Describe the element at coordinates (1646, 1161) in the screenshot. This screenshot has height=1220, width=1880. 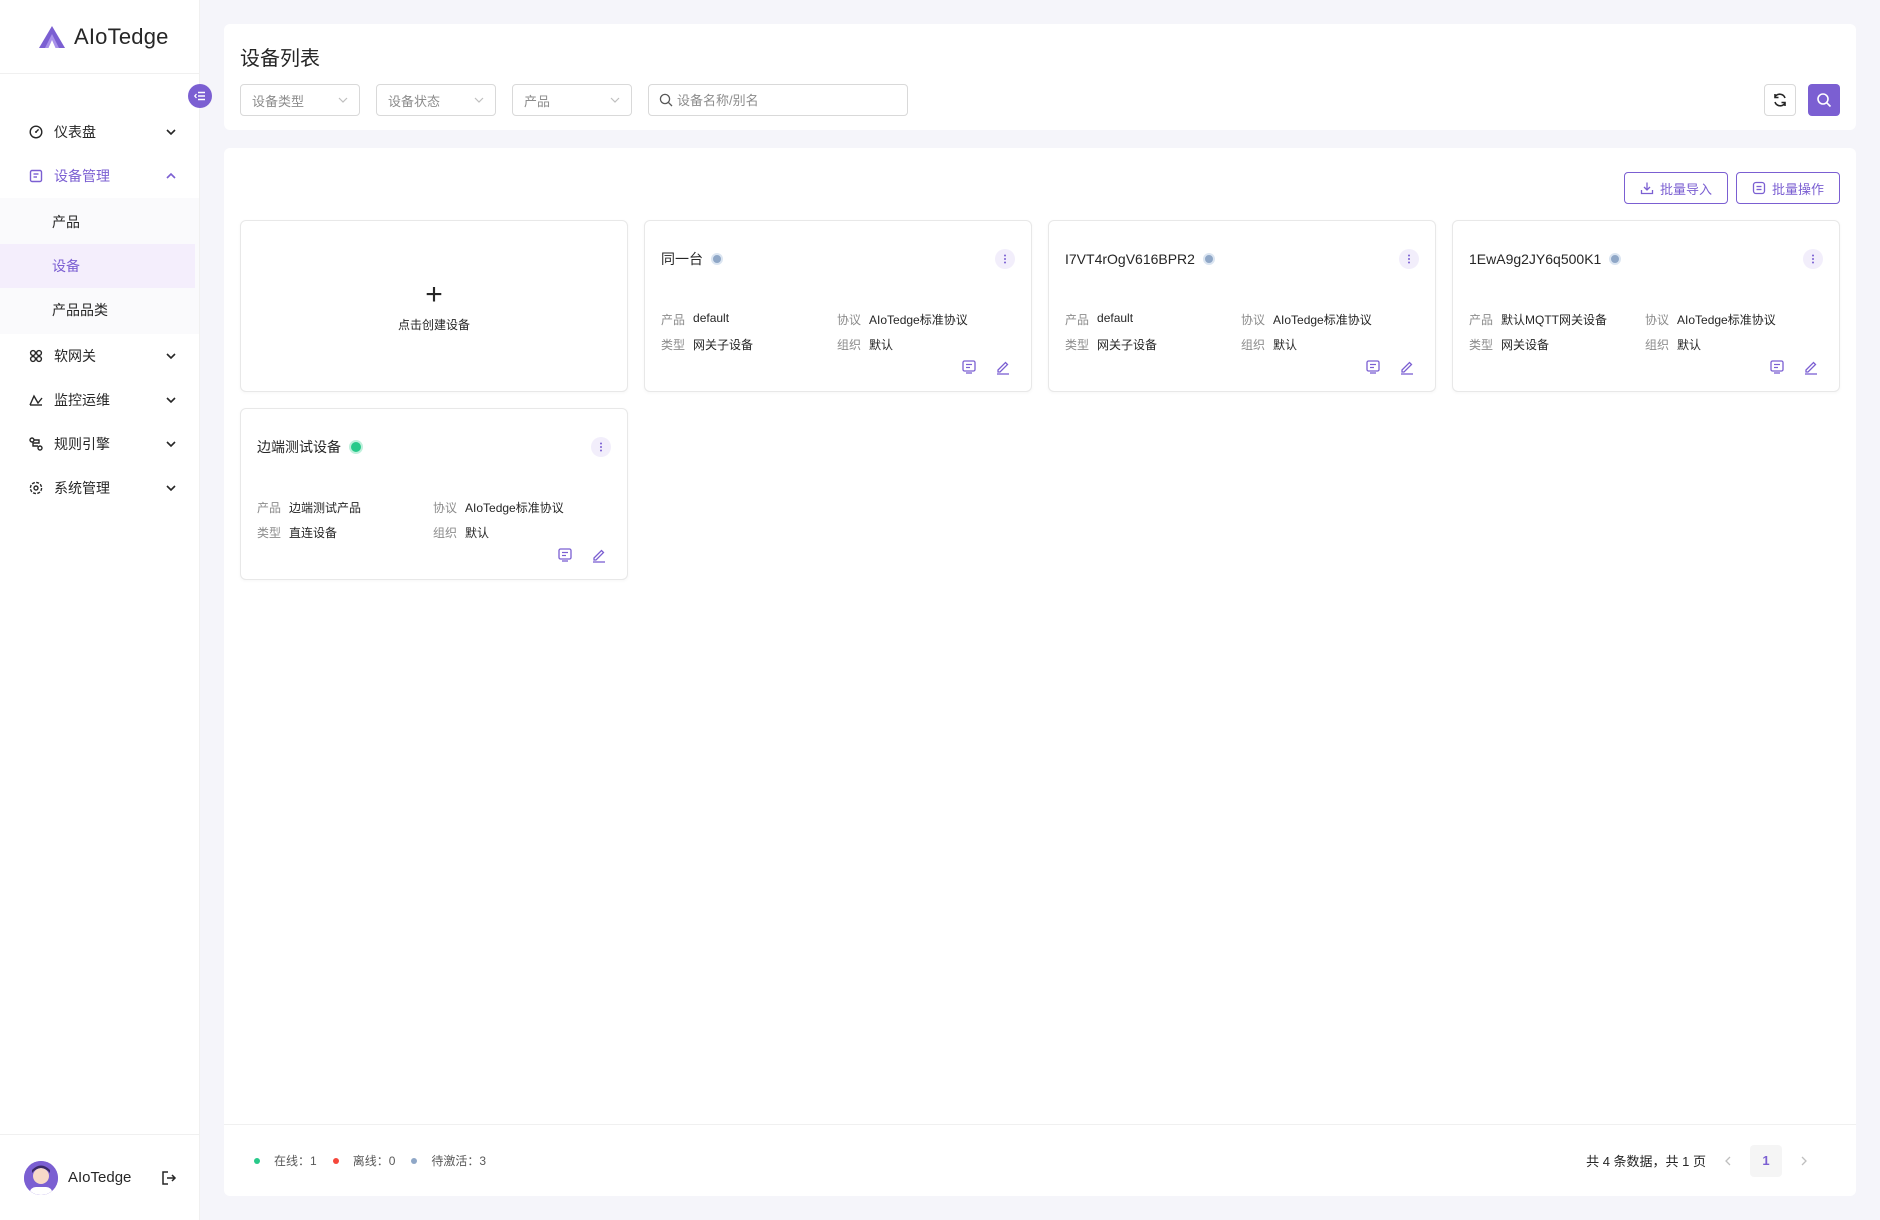
I see `pagination-summary: 共 4 条数据，共 1 页` at that location.